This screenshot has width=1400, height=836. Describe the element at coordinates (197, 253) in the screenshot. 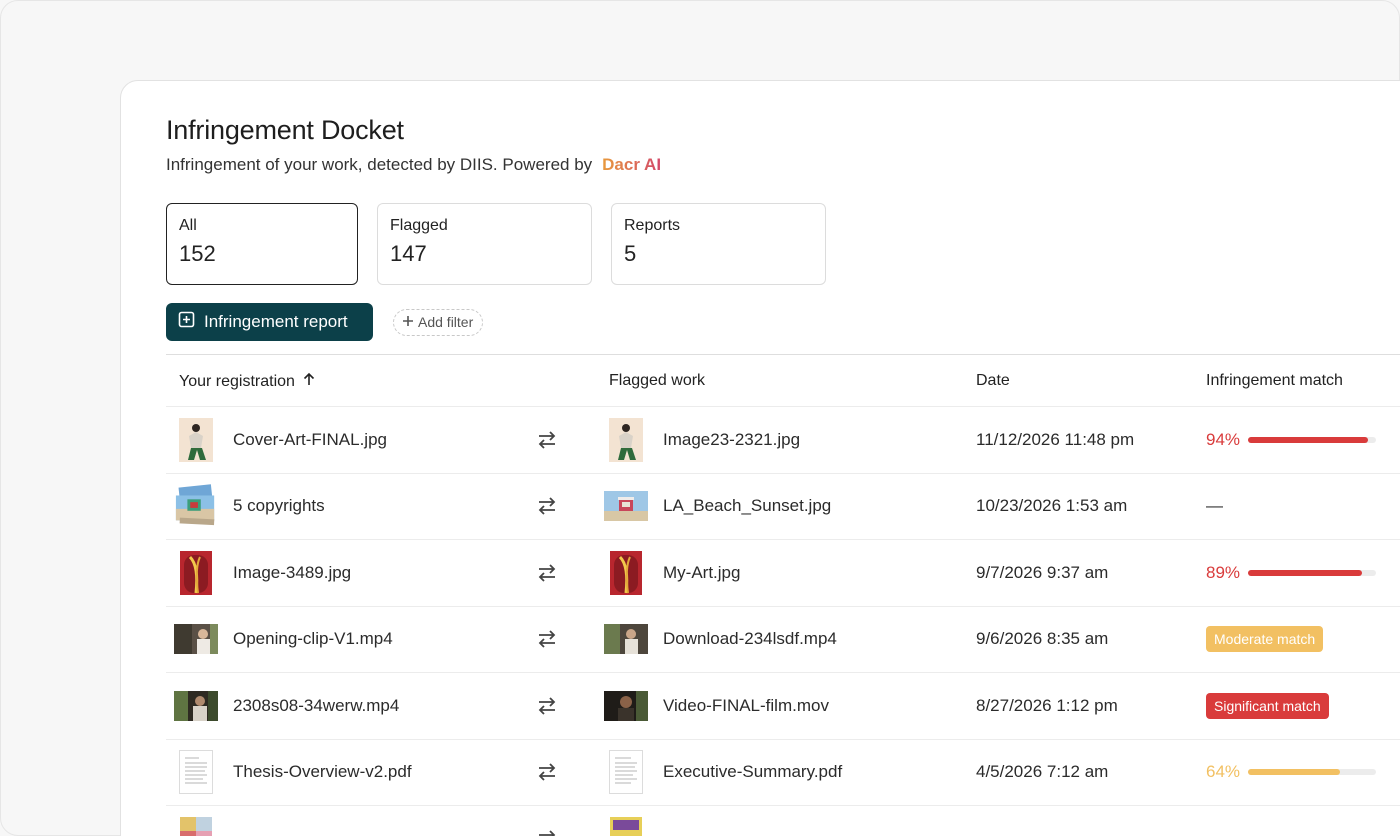

I see `stat-value: 152` at that location.